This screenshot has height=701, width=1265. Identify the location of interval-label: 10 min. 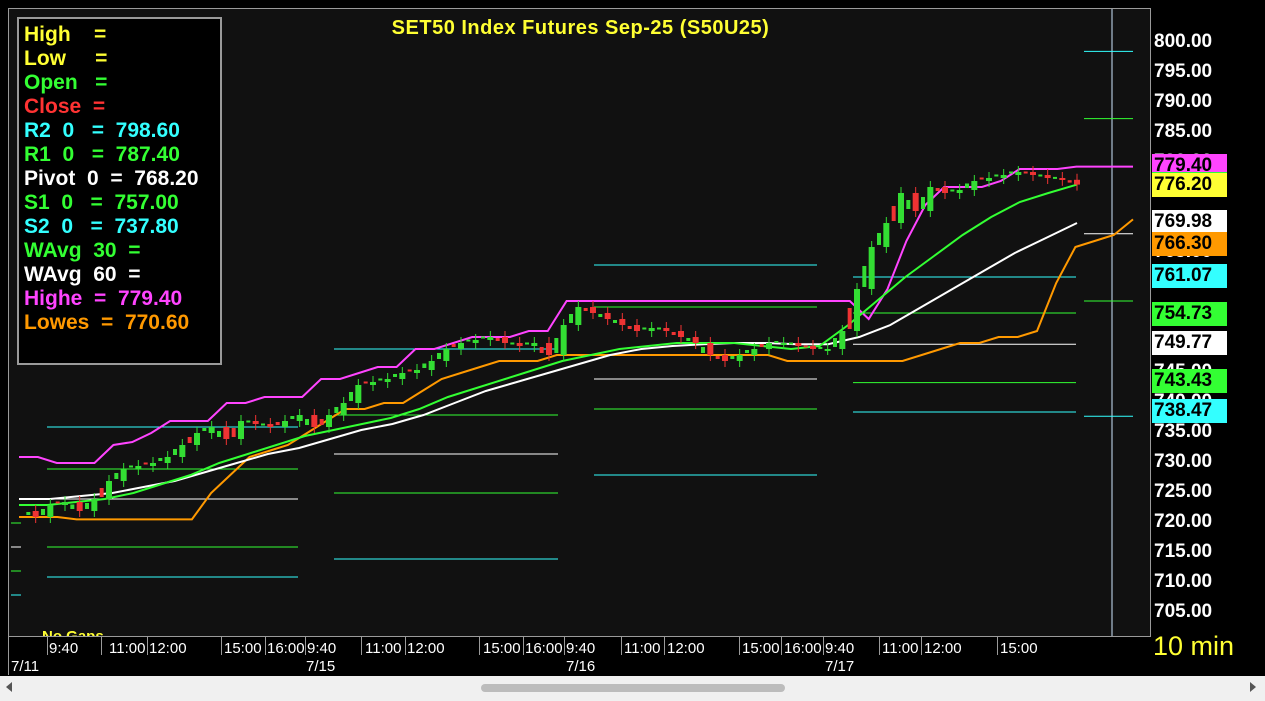
(1193, 646).